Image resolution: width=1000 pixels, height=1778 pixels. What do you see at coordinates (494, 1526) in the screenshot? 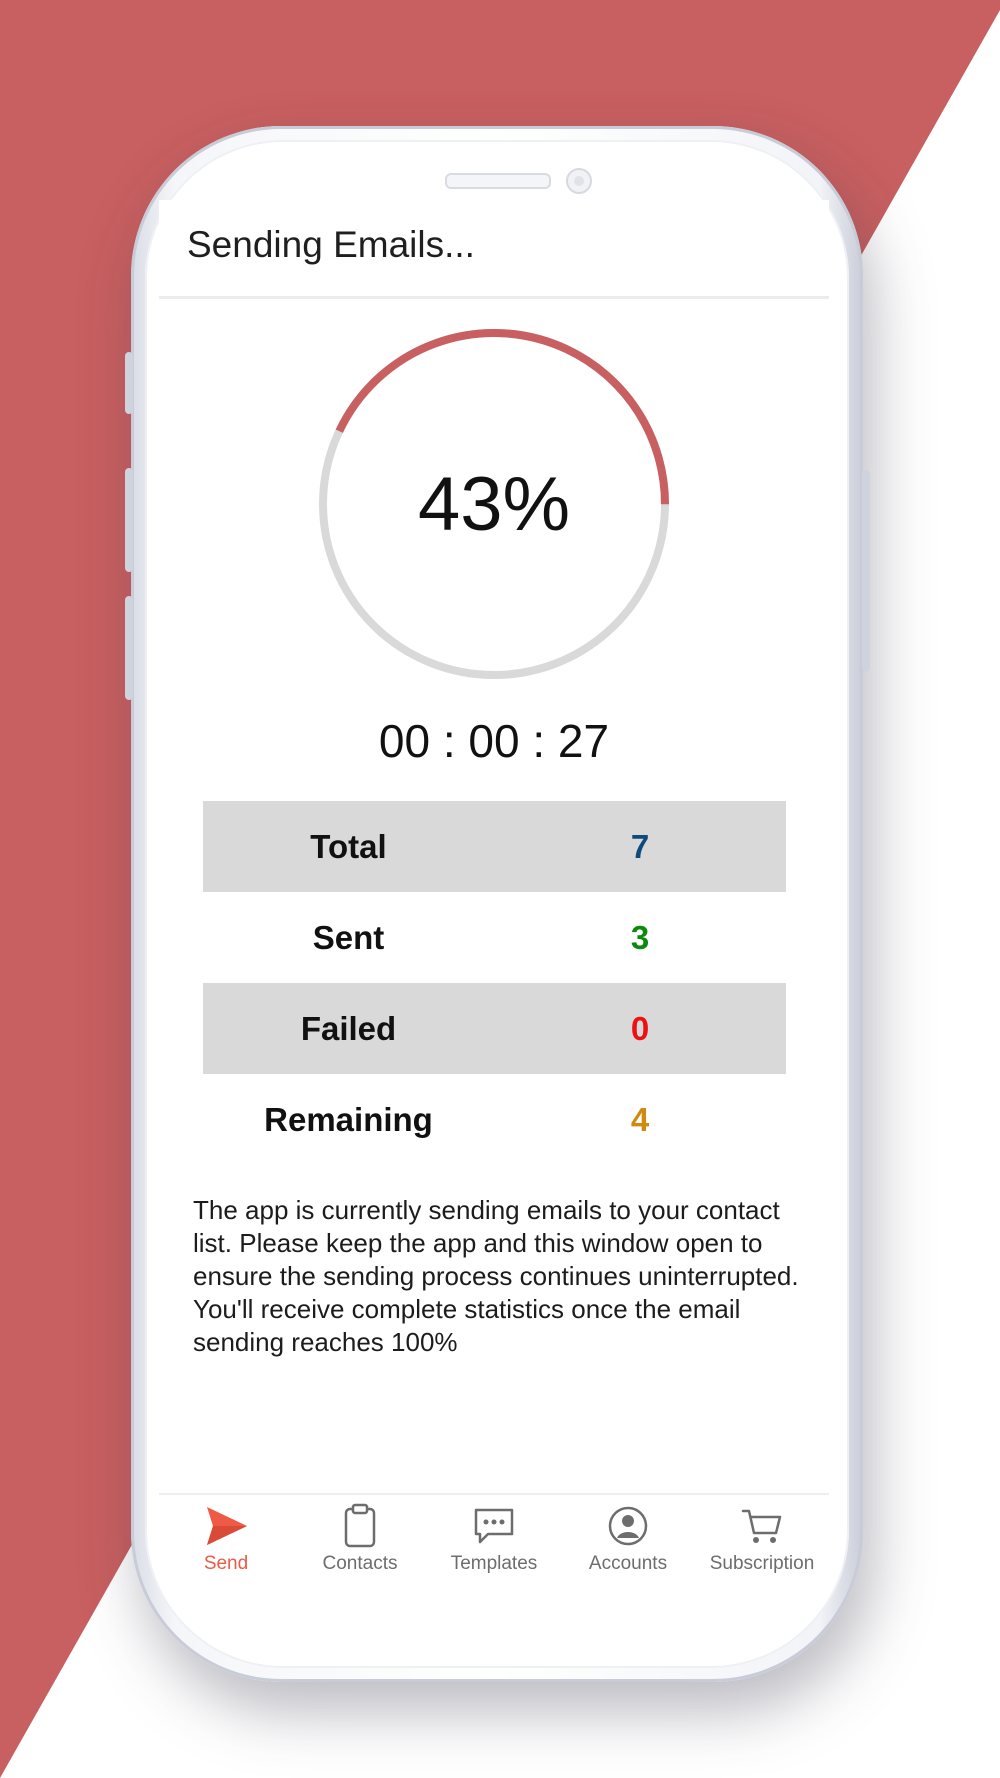
I see `chat-bubble-icon` at bounding box center [494, 1526].